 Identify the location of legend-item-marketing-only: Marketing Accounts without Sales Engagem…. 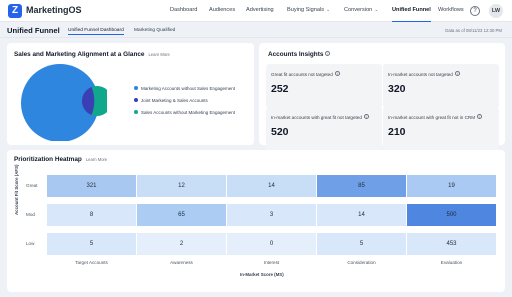
(184, 88).